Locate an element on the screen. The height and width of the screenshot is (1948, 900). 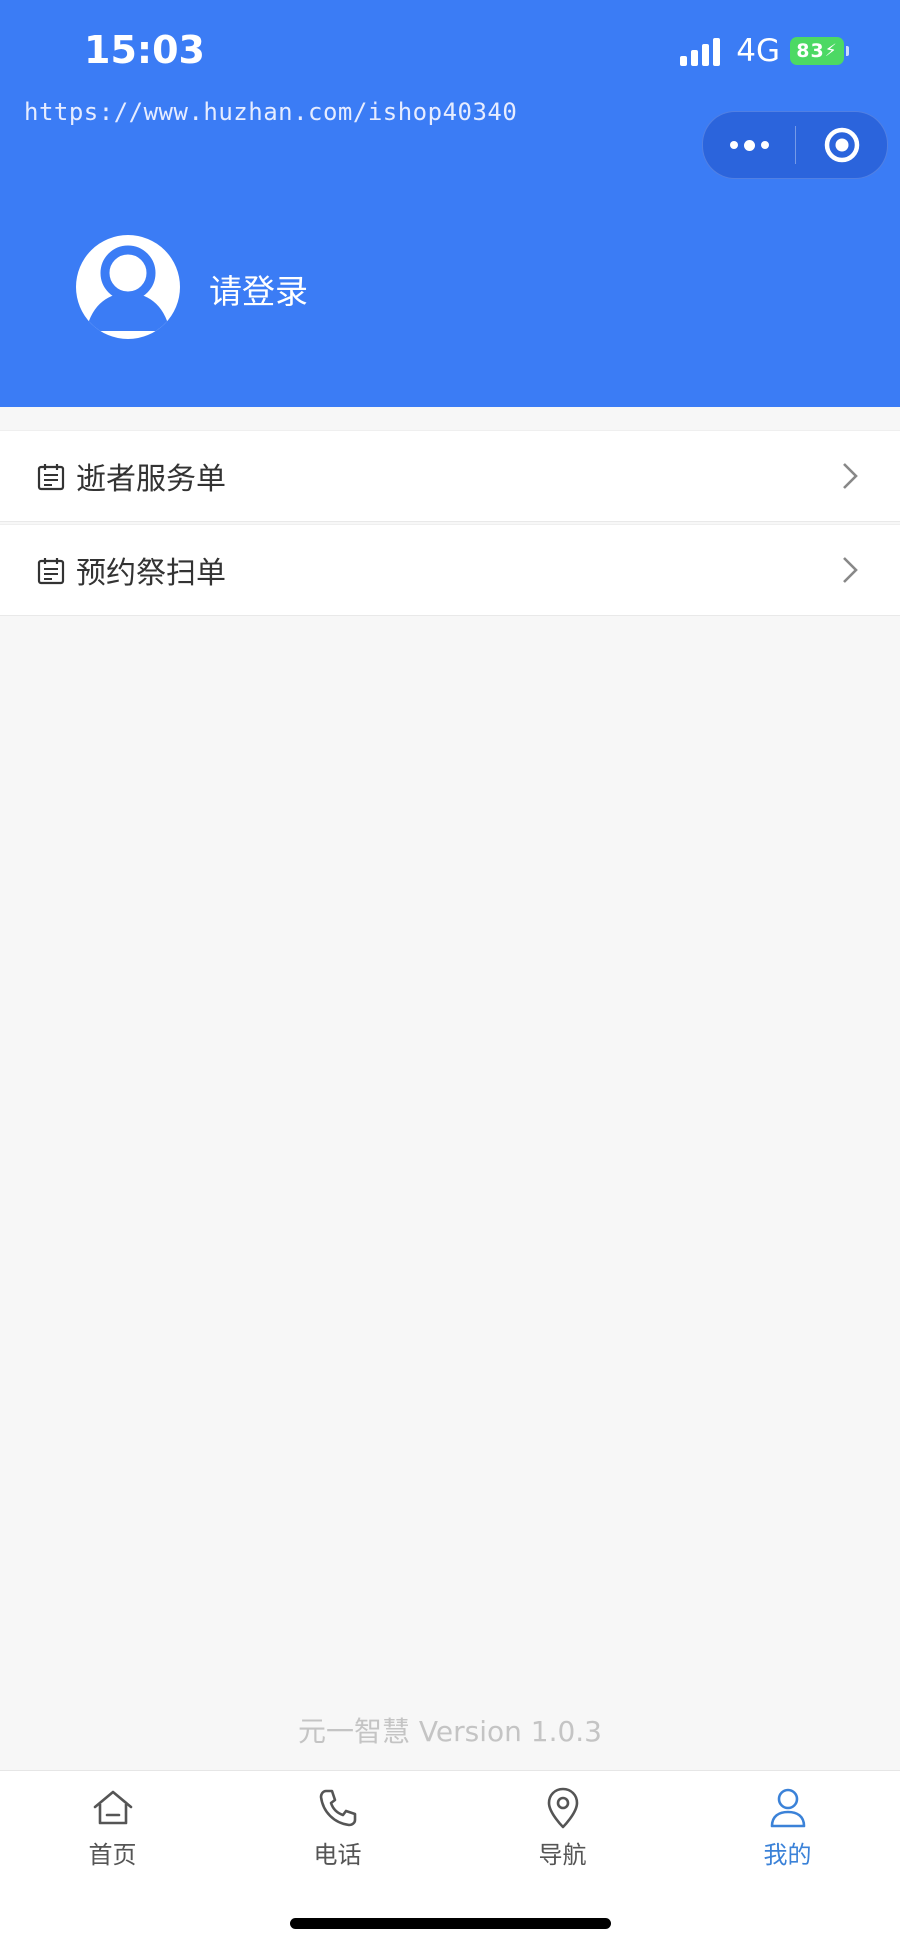
version-text: 元一智慧 Version 1.0.3 is located at coordinates (449, 1731).